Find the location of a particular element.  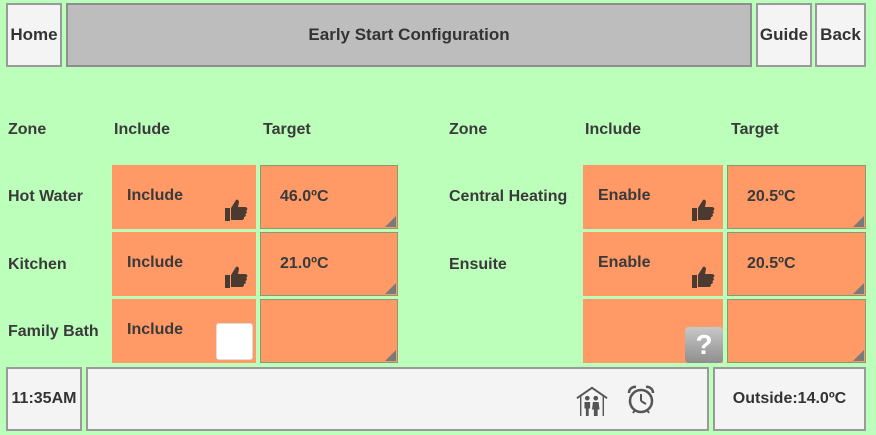

target-value: 46.0ºC is located at coordinates (304, 196).